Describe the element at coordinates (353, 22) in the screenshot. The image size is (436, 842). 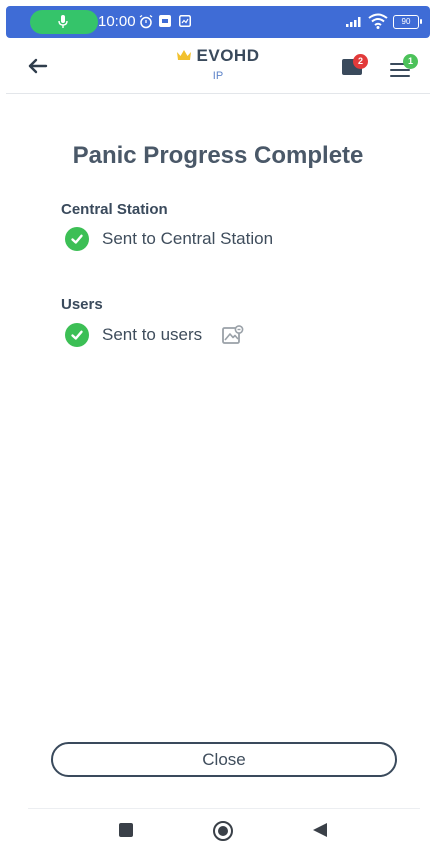
I see `signal-icon` at that location.